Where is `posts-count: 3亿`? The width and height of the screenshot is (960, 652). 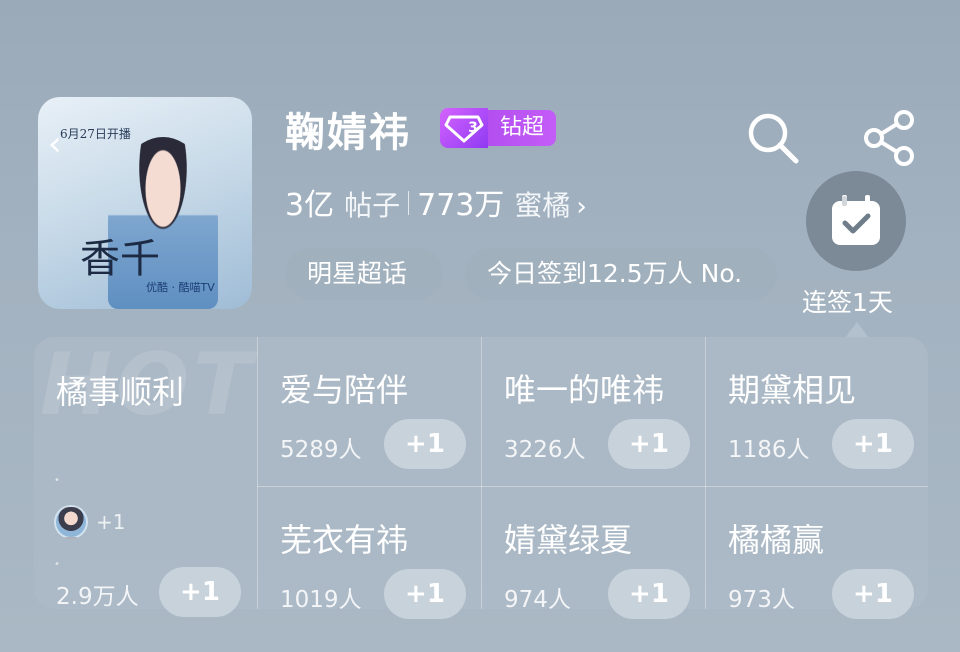 posts-count: 3亿 is located at coordinates (310, 205).